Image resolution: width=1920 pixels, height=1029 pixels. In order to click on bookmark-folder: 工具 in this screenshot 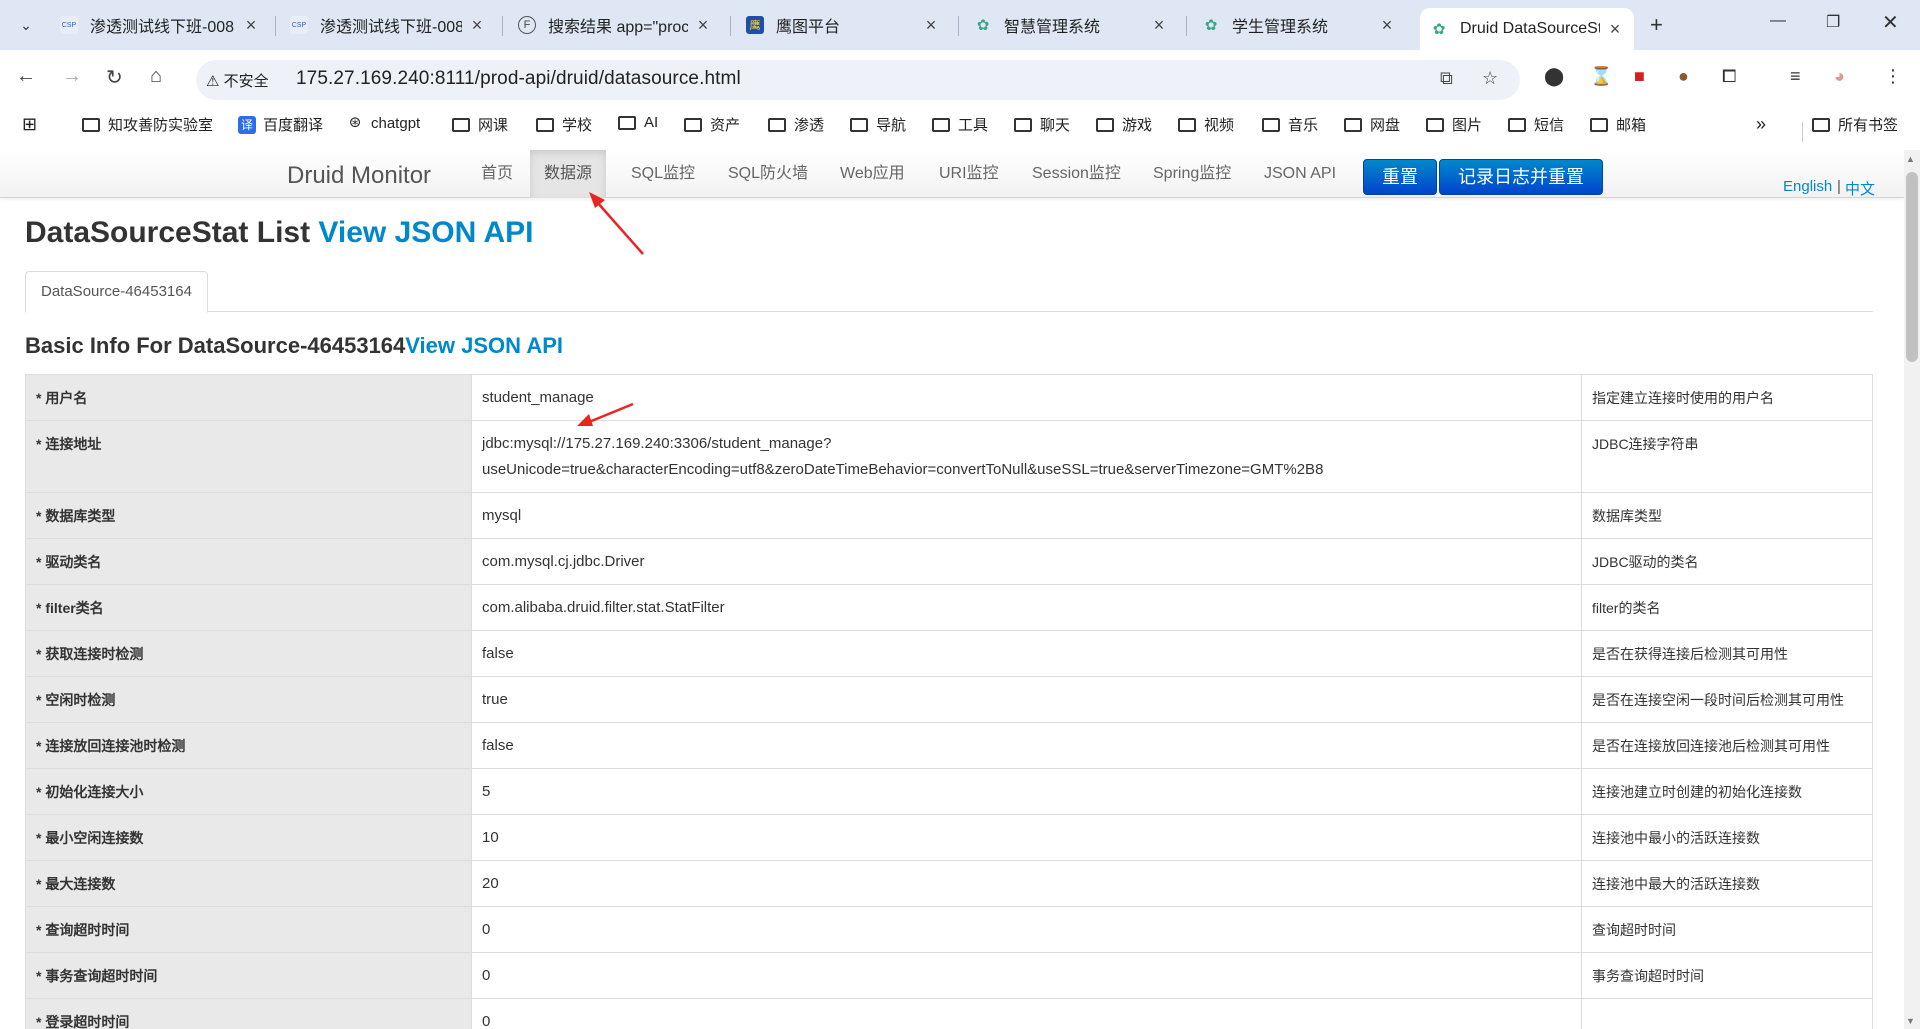, I will do `click(960, 124)`.